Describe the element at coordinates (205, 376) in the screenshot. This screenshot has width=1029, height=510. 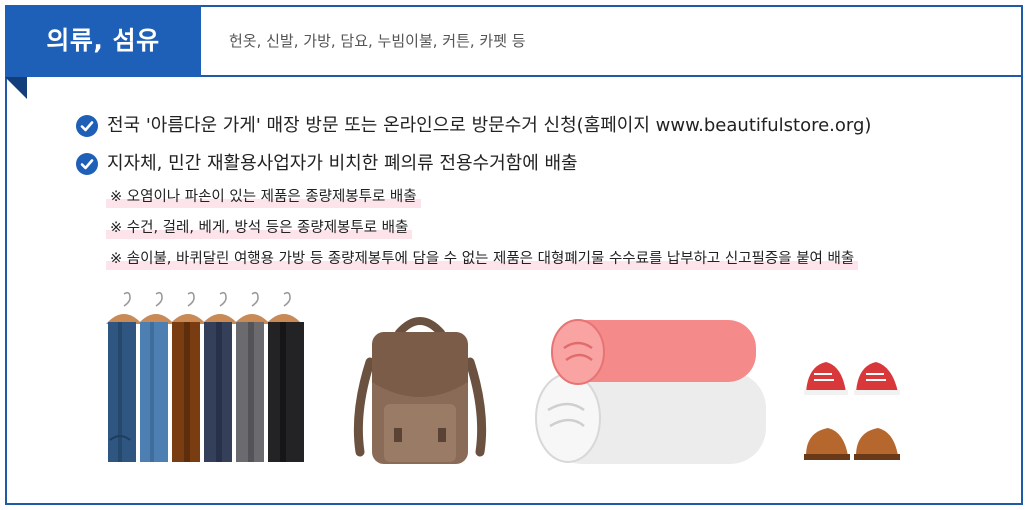
I see `clothes-on-hangers-illustration` at that location.